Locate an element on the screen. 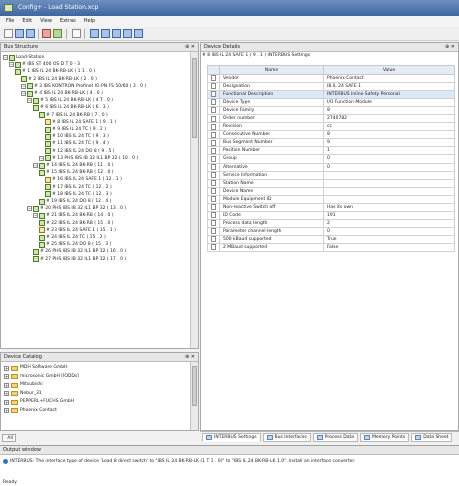 This screenshot has height=486, width=459. tree-node: # 17 IBS IL 24 TC ( 12 . 2 ) is located at coordinates (78, 187).